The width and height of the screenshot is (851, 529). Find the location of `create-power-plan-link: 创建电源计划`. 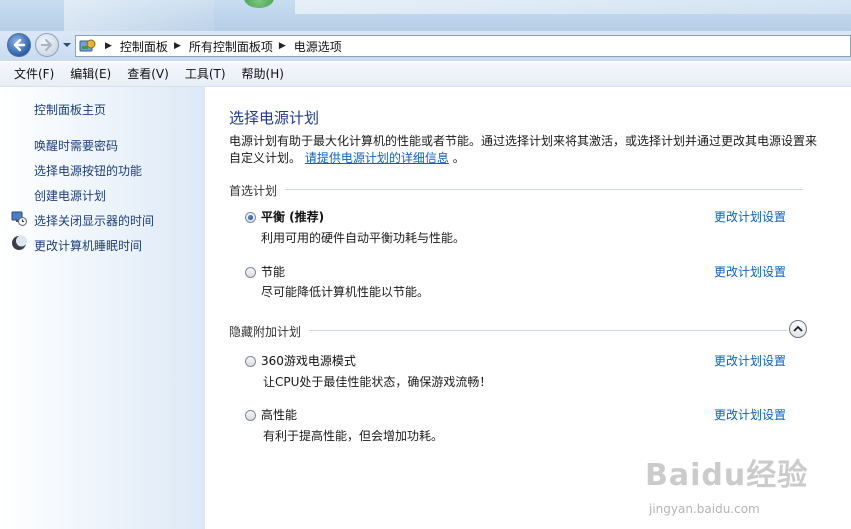

create-power-plan-link: 创建电源计划 is located at coordinates (70, 195).